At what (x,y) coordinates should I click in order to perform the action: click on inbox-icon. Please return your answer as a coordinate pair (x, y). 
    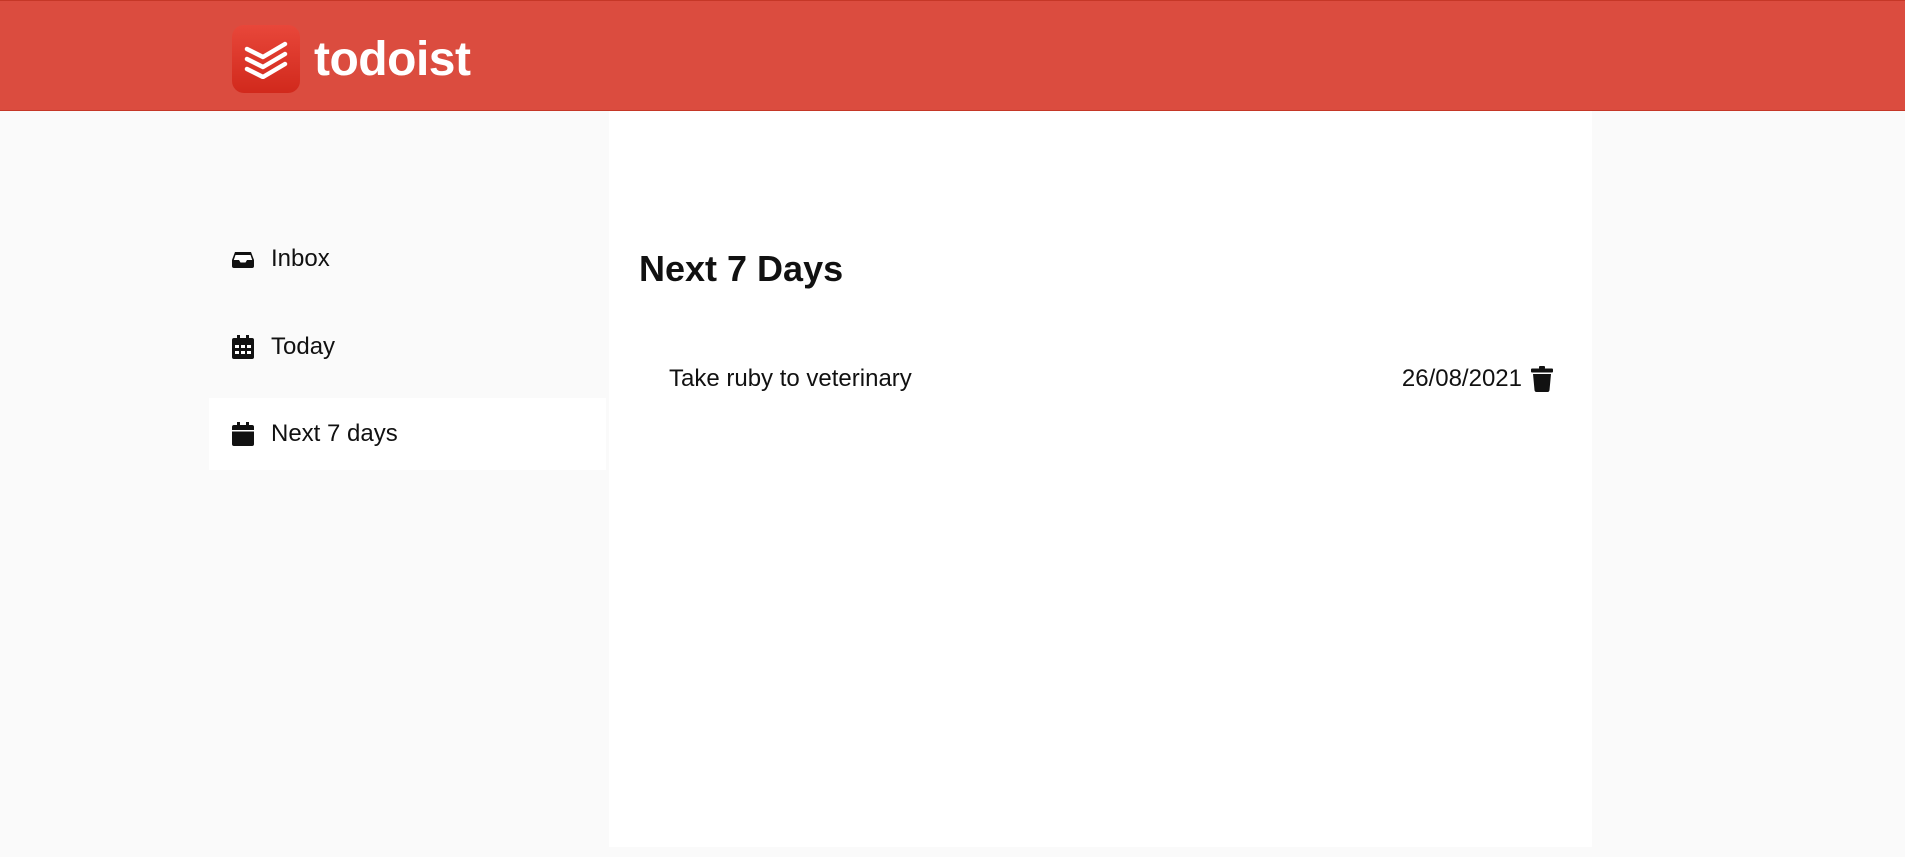
    Looking at the image, I should click on (243, 259).